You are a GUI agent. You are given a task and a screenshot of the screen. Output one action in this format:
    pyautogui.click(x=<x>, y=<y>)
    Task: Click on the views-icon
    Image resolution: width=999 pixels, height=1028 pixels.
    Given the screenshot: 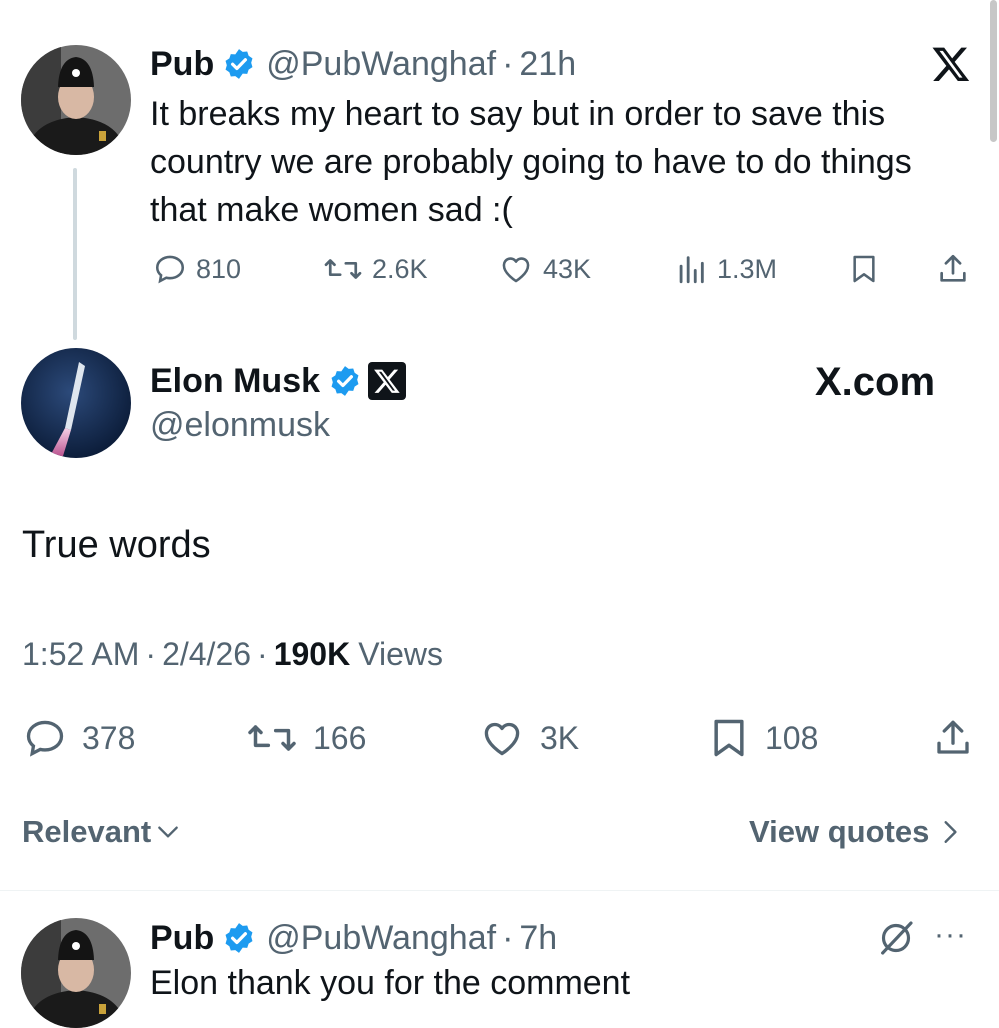 What is the action you would take?
    pyautogui.click(x=691, y=270)
    